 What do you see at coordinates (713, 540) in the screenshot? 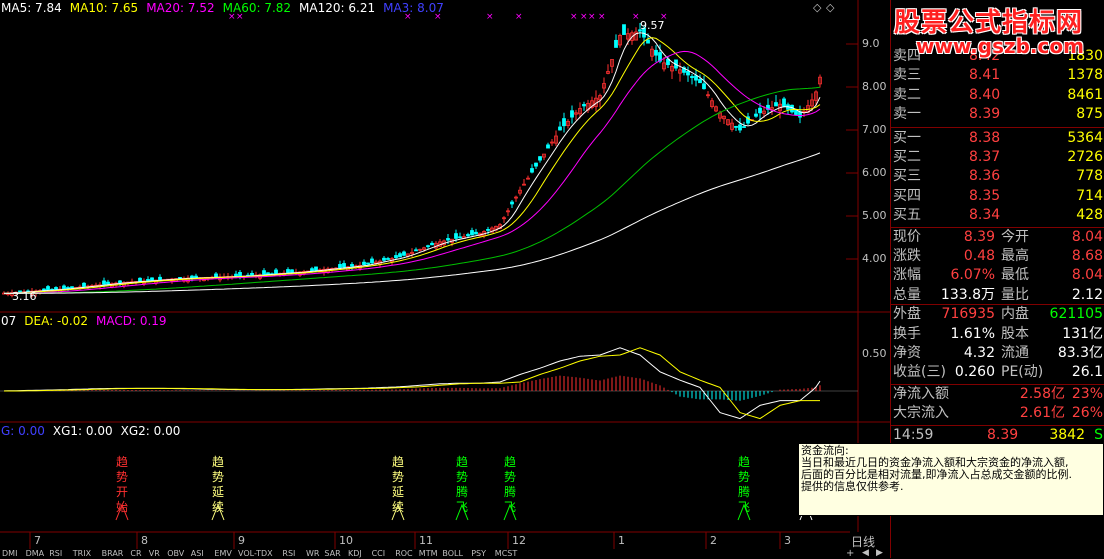
I see `month-label: 2` at bounding box center [713, 540].